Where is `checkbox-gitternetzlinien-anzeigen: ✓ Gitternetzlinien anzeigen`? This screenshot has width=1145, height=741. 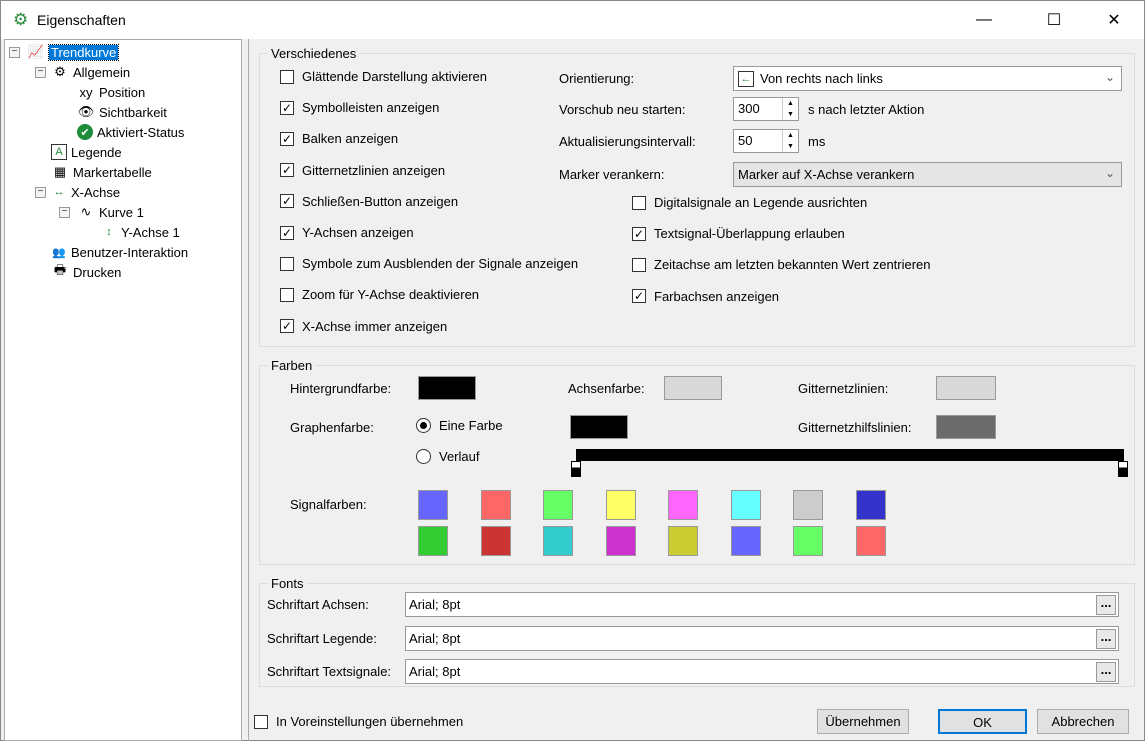
checkbox-gitternetzlinien-anzeigen: ✓ Gitternetzlinien anzeigen is located at coordinates (362, 170).